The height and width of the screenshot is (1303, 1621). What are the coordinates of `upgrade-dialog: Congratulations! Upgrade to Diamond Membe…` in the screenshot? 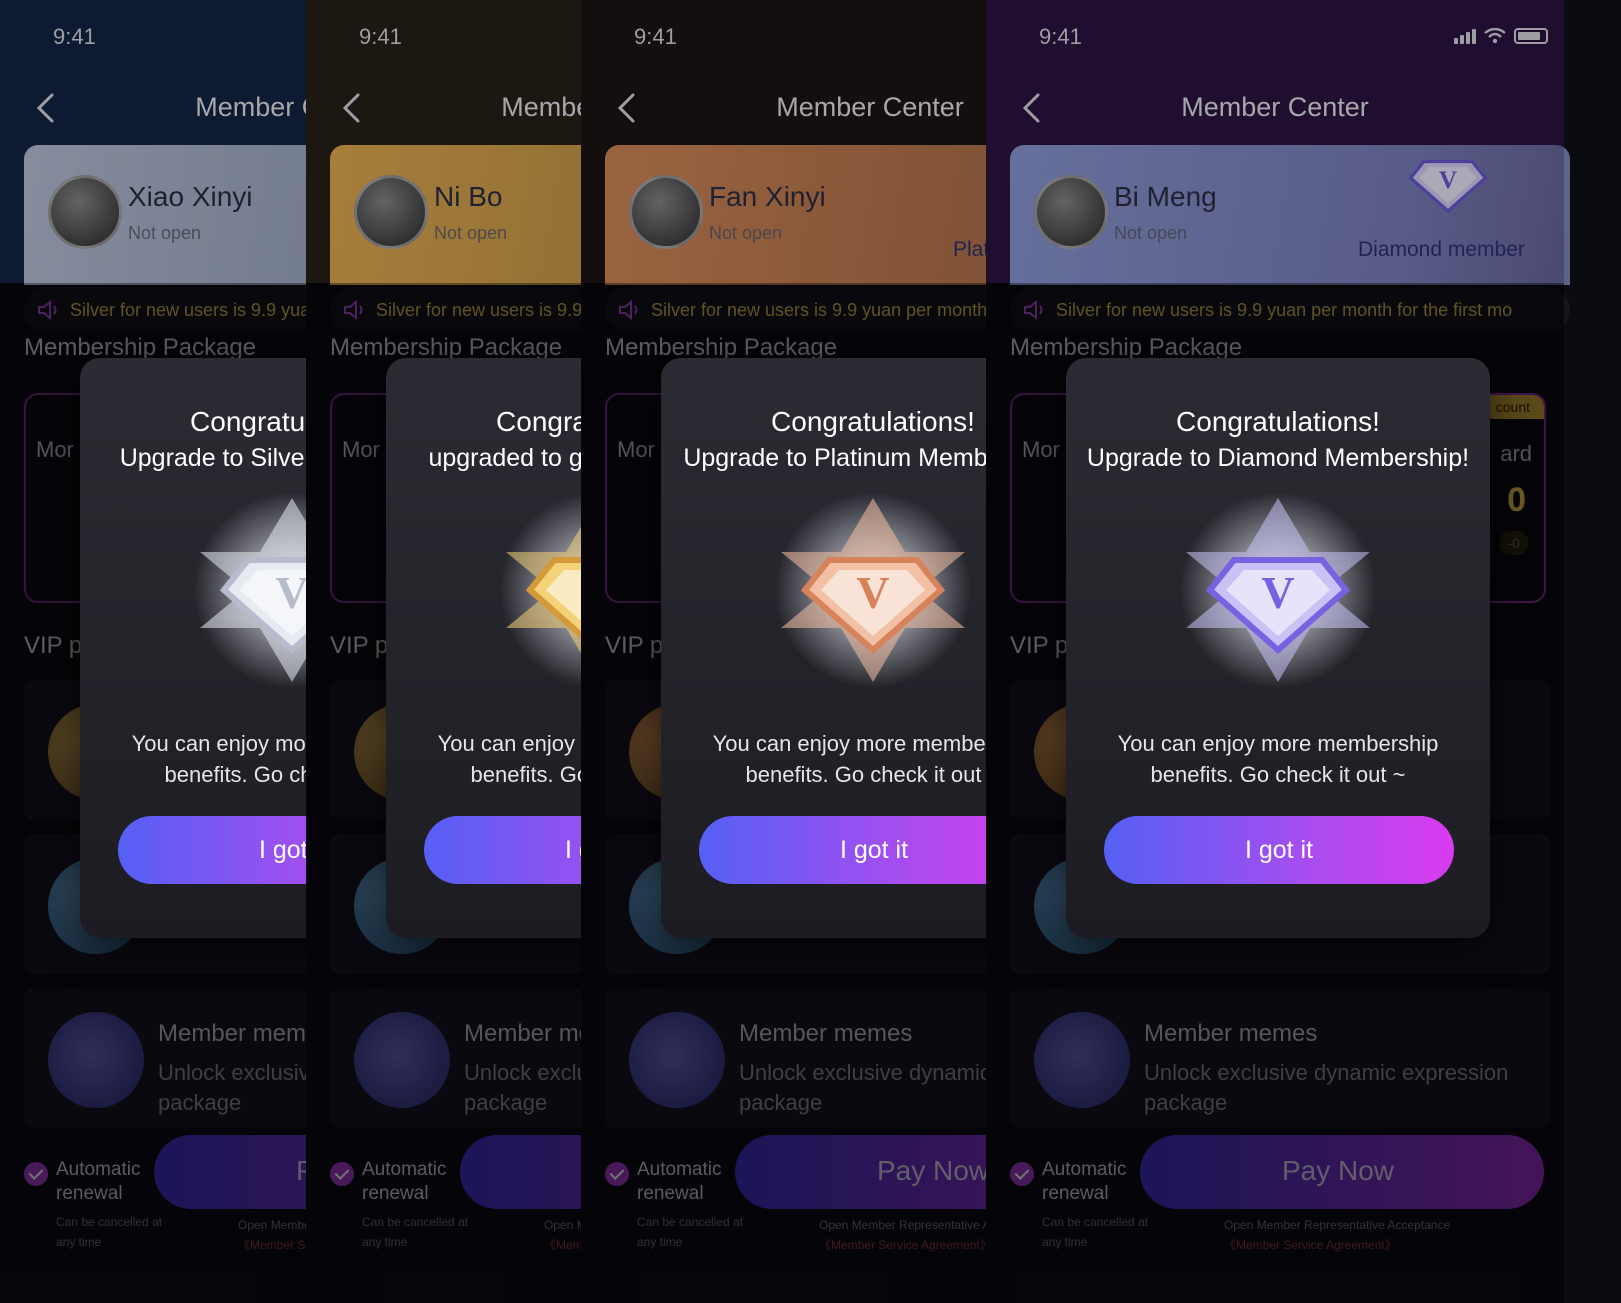 It's located at (1278, 648).